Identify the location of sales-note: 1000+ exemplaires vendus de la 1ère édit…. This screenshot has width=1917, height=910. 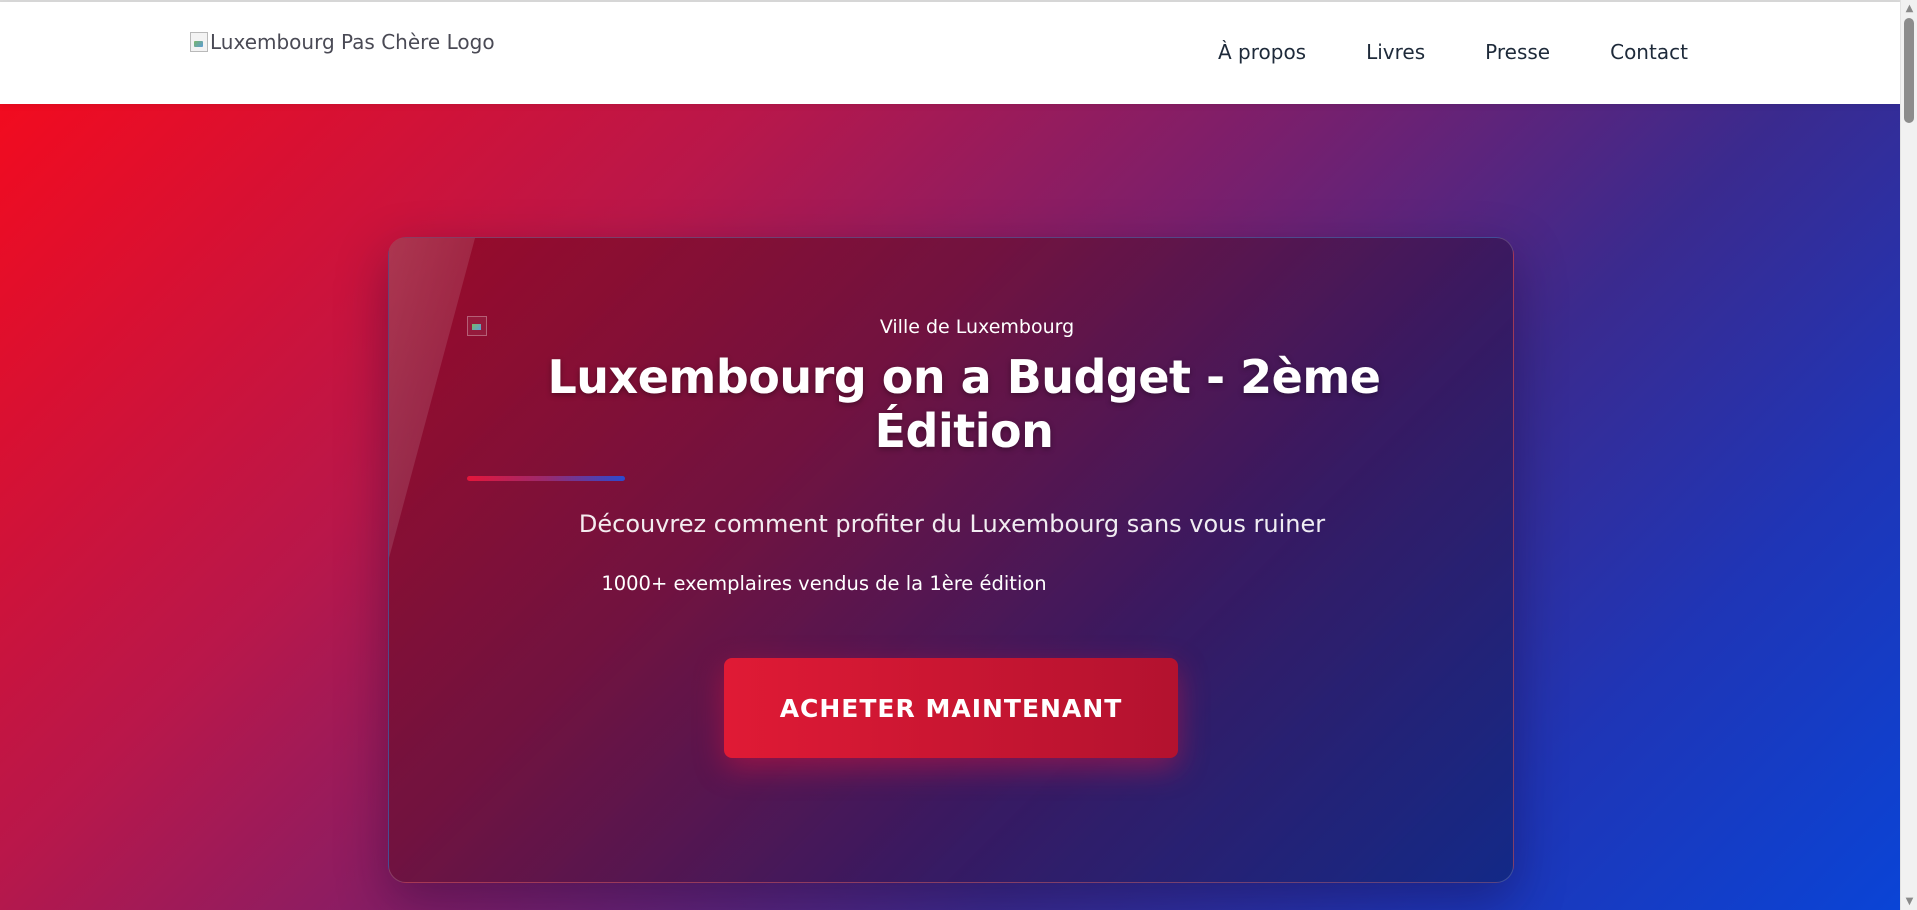
(824, 583).